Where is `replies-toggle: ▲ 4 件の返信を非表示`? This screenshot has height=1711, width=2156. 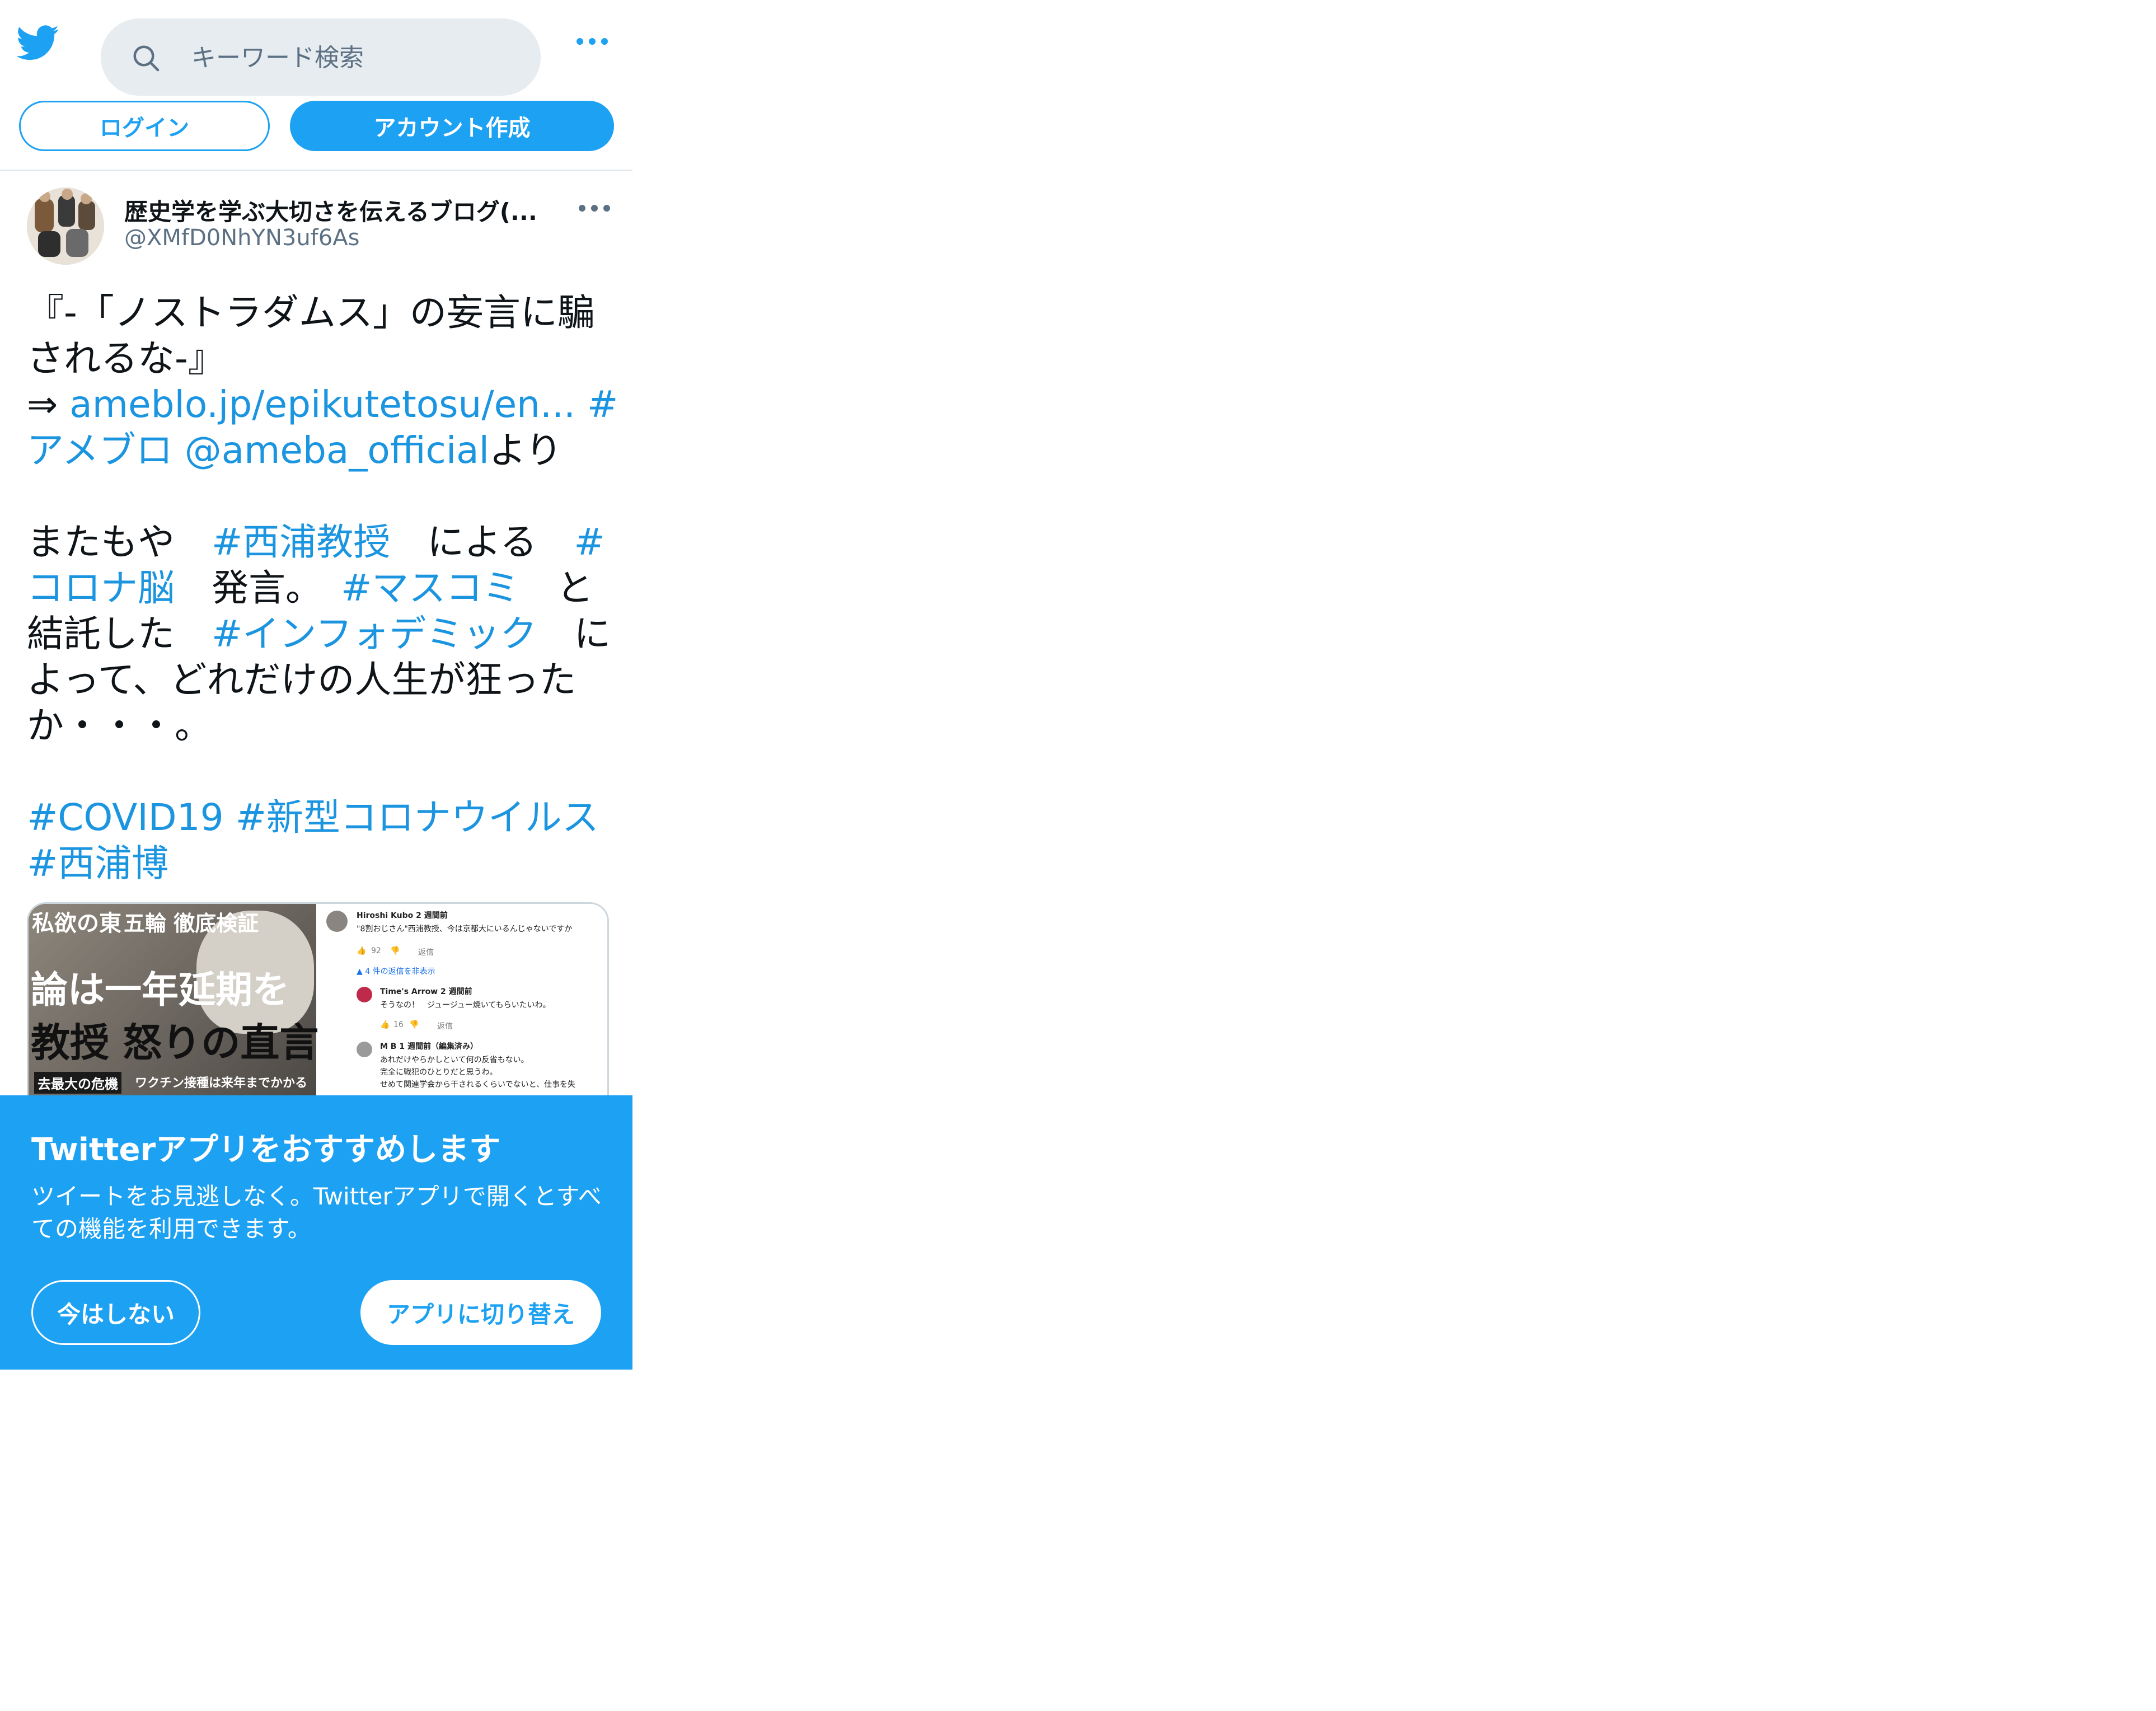 replies-toggle: ▲ 4 件の返信を非表示 is located at coordinates (396, 972).